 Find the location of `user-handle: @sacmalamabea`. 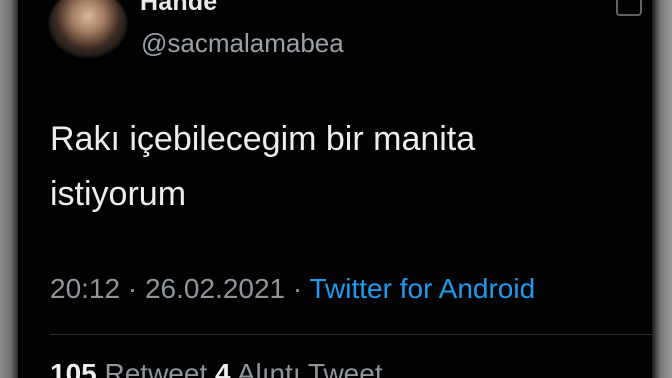

user-handle: @sacmalamabea is located at coordinates (242, 43).